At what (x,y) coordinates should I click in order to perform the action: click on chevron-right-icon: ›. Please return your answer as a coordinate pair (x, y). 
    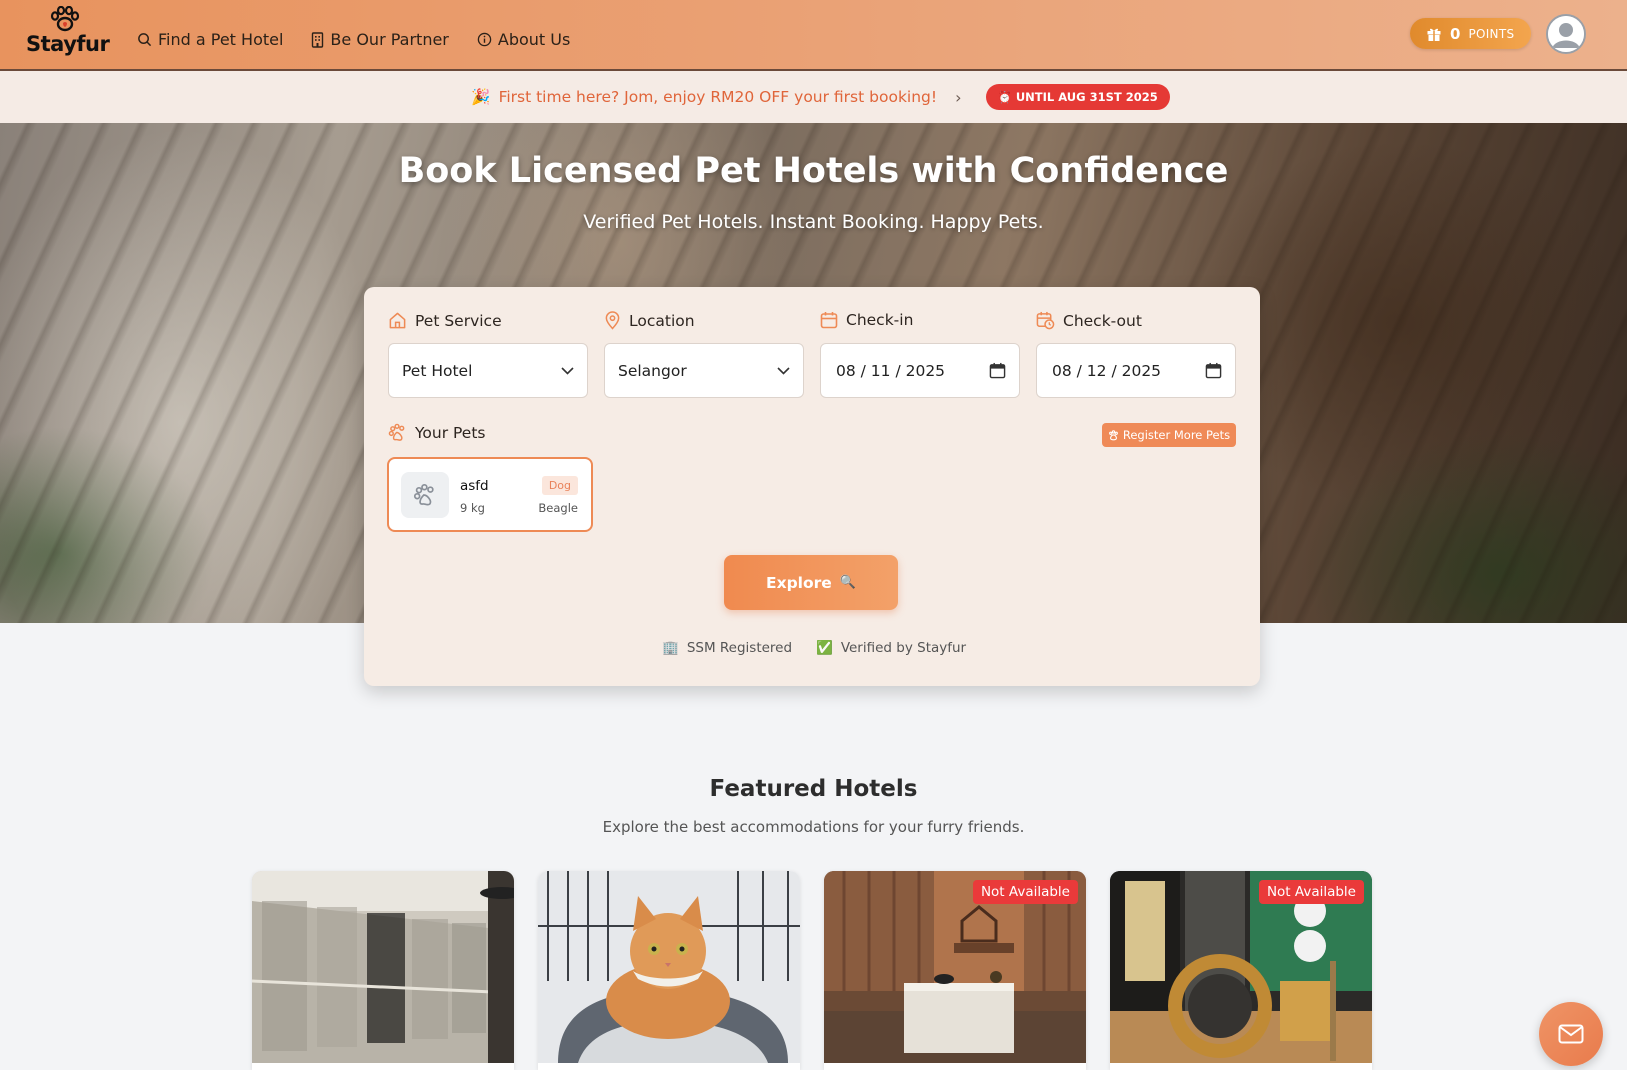
    Looking at the image, I should click on (958, 97).